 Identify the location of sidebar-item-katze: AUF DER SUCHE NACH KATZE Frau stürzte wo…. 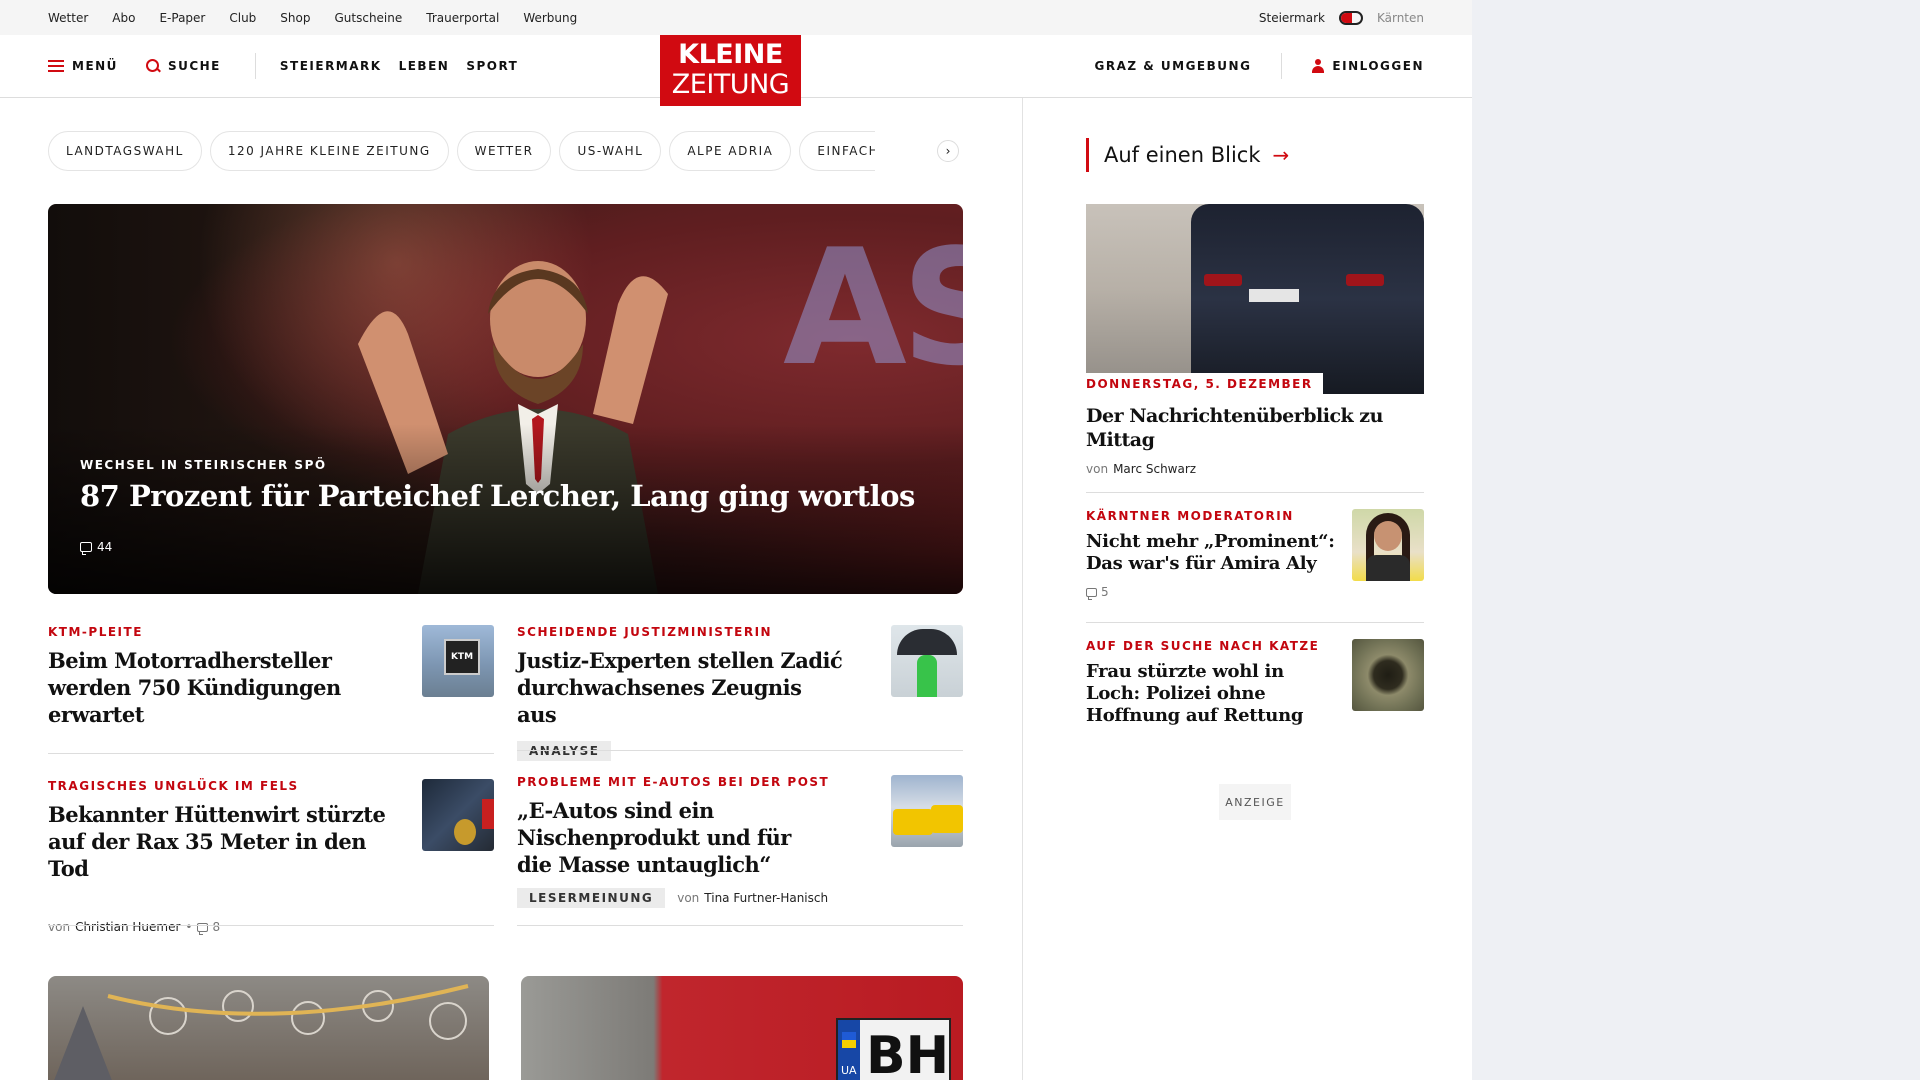
(1255, 687).